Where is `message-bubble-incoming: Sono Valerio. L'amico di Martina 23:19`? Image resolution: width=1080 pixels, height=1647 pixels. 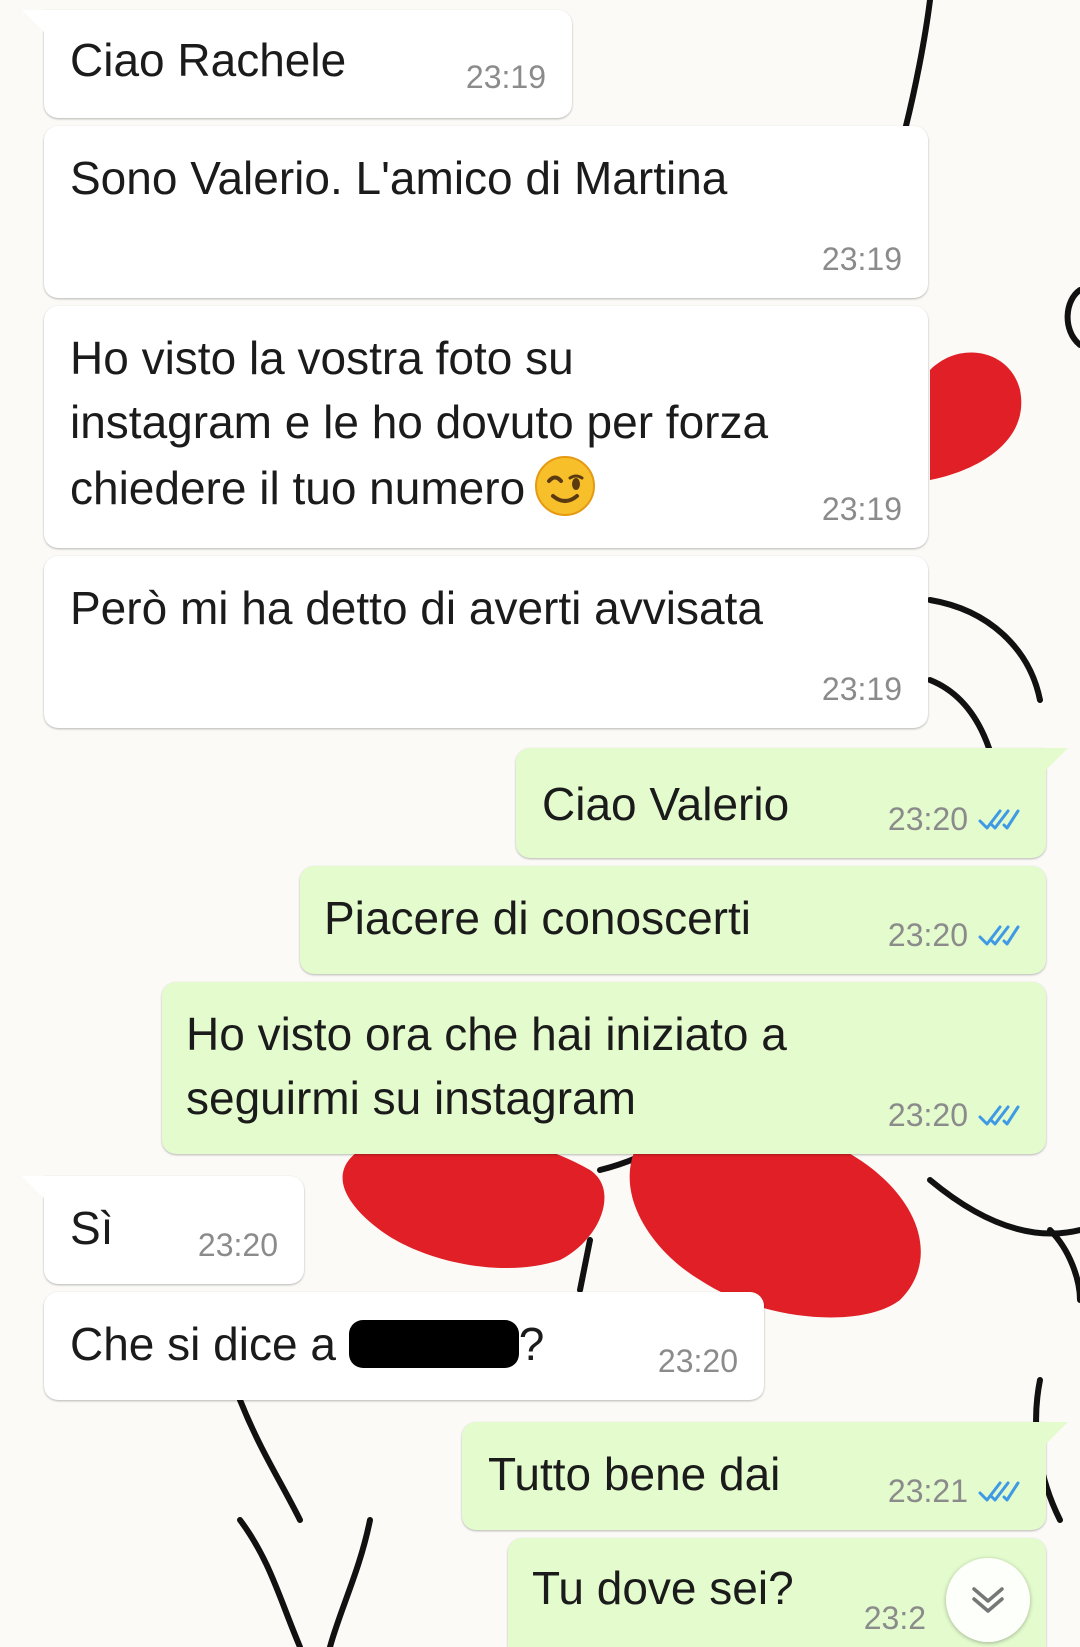
message-bubble-incoming: Sono Valerio. L'amico di Martina 23:19 is located at coordinates (486, 212).